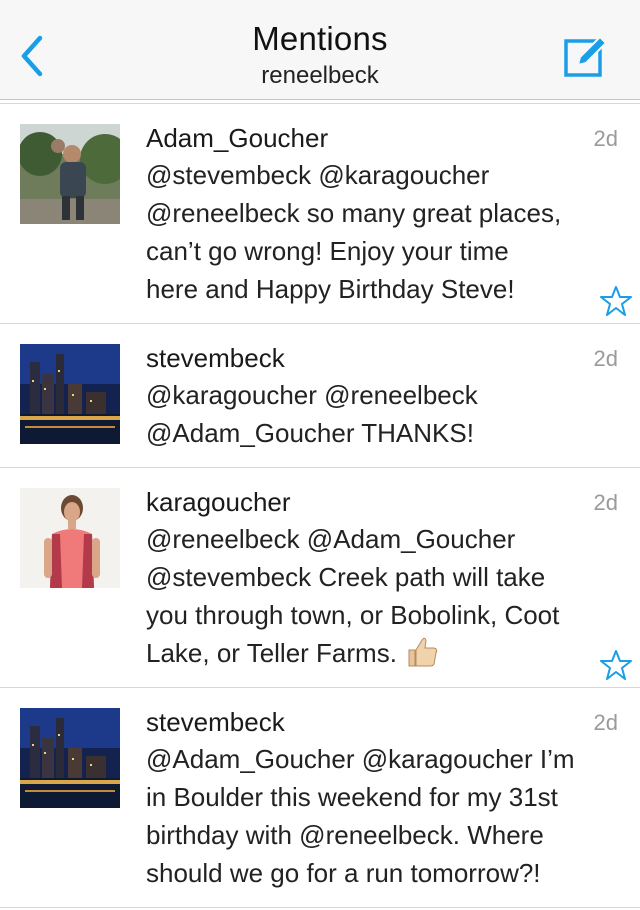 This screenshot has width=640, height=910. Describe the element at coordinates (320, 38) in the screenshot. I see `page-title: Mentions` at that location.